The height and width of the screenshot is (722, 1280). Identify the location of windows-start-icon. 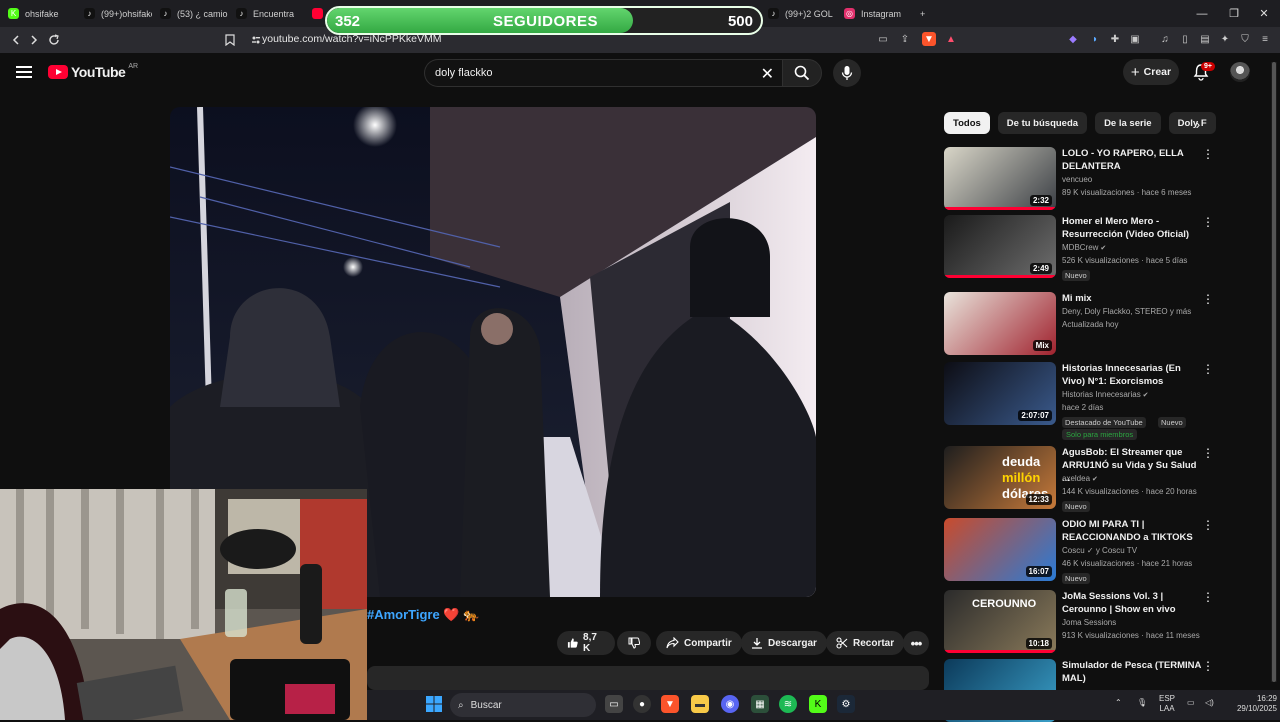
(434, 704).